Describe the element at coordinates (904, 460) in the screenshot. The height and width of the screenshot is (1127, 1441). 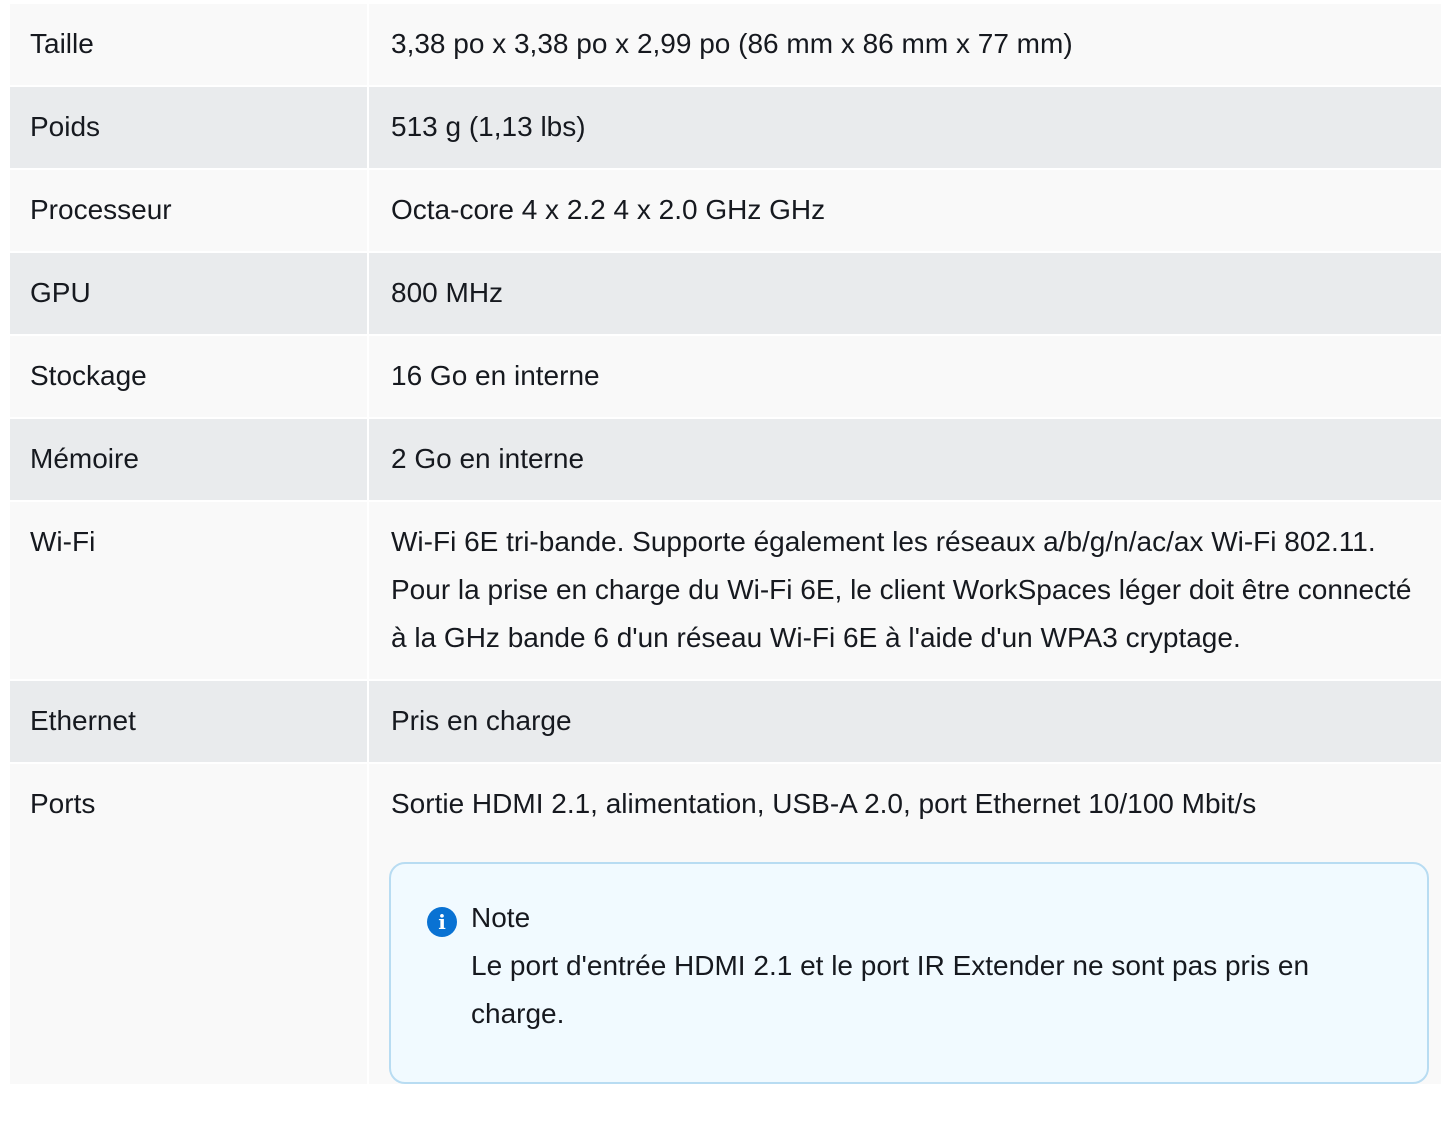
I see `spec-value: 2 Go en interne` at that location.